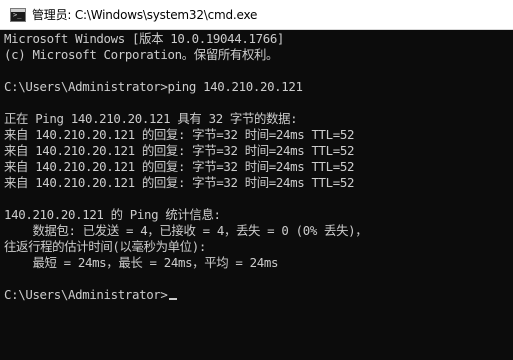  What do you see at coordinates (18, 14) in the screenshot?
I see `cmd-icon` at bounding box center [18, 14].